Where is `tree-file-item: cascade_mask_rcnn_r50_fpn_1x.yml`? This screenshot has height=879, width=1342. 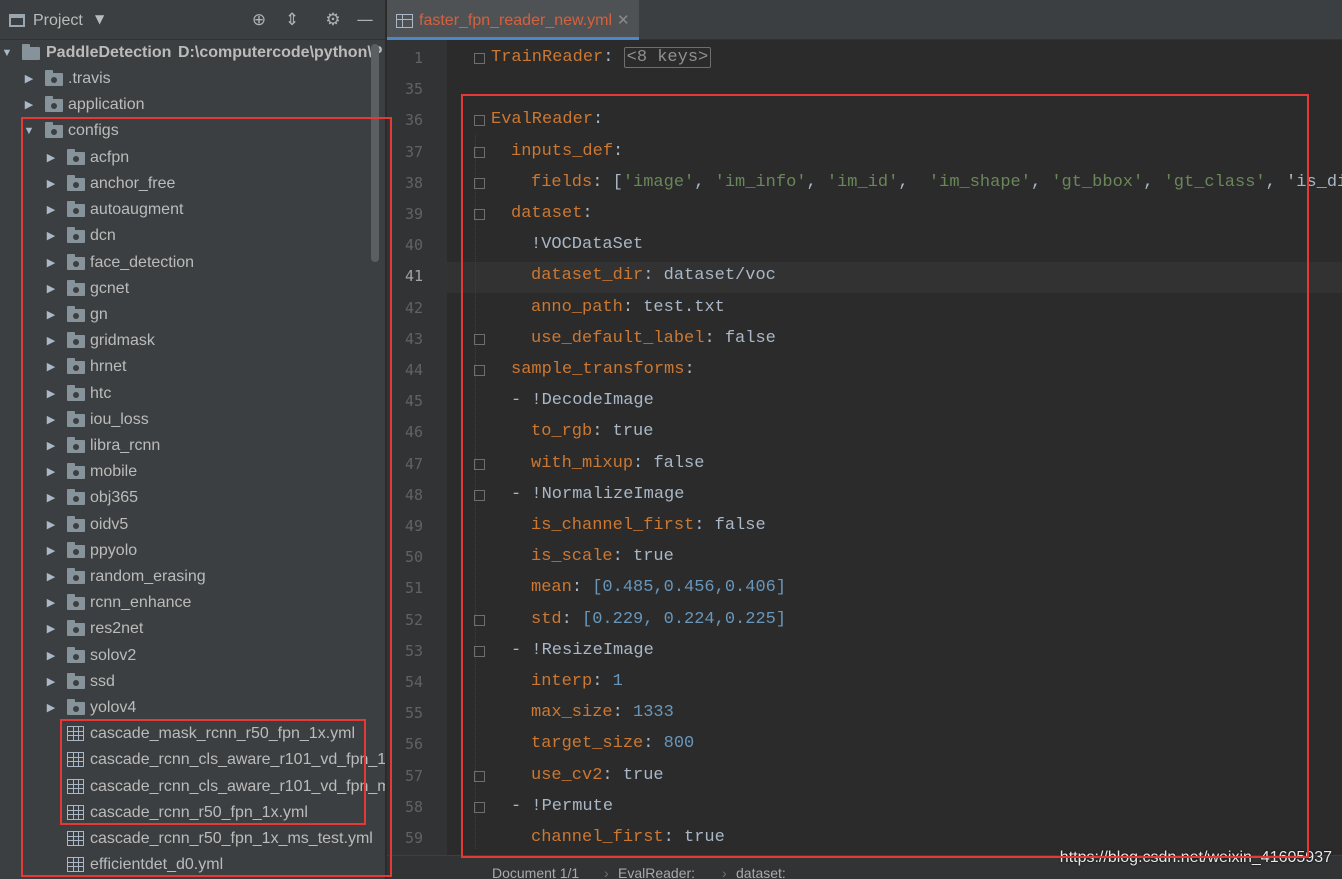
tree-file-item: cascade_mask_rcnn_r50_fpn_1x.yml is located at coordinates (192, 734).